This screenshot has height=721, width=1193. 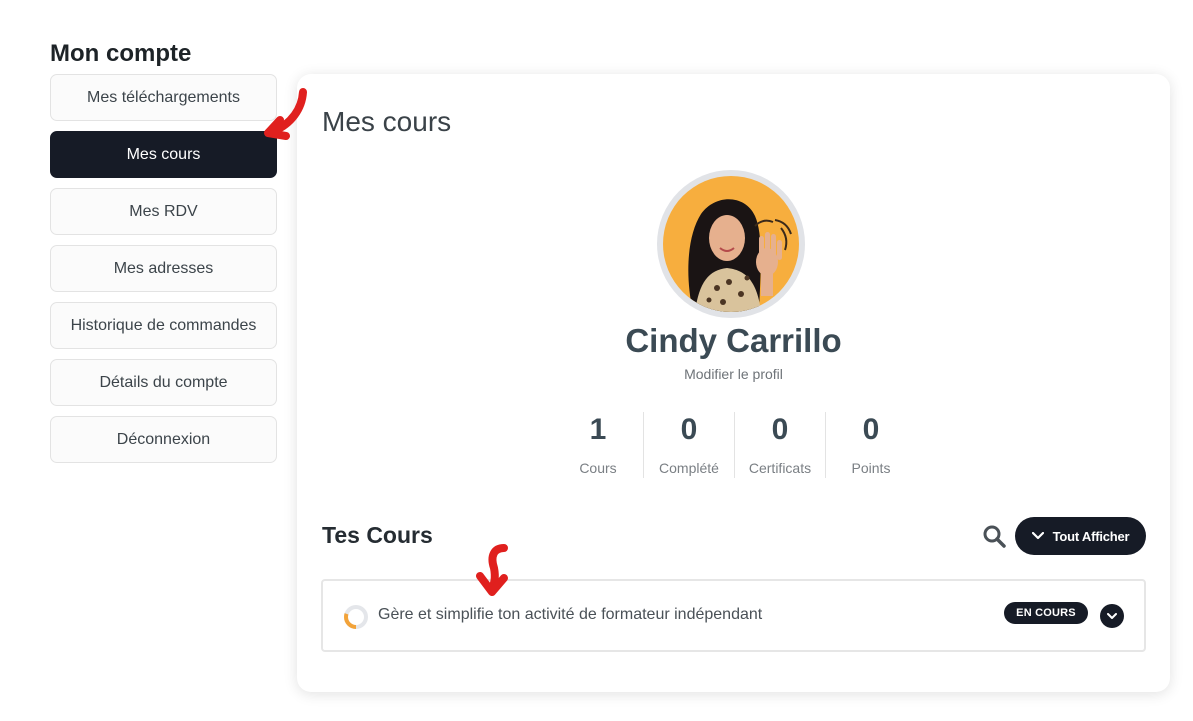 What do you see at coordinates (1091, 536) in the screenshot?
I see `show-all-label: Tout Afficher` at bounding box center [1091, 536].